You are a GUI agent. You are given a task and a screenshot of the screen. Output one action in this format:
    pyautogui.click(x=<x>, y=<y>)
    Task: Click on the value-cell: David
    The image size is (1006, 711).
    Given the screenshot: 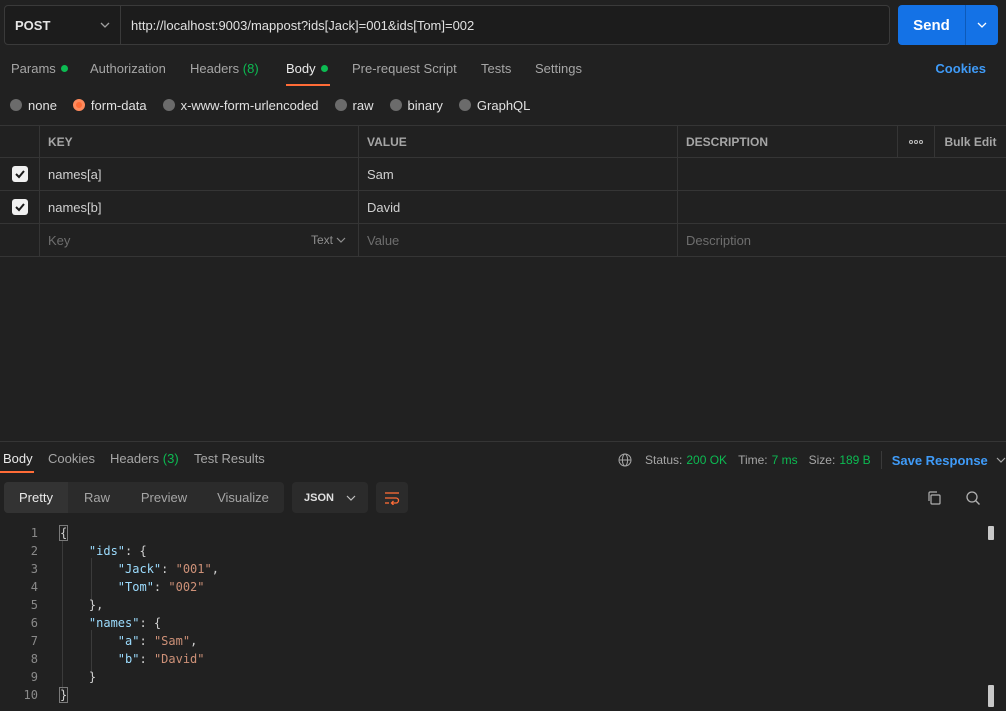 What is the action you would take?
    pyautogui.click(x=518, y=207)
    